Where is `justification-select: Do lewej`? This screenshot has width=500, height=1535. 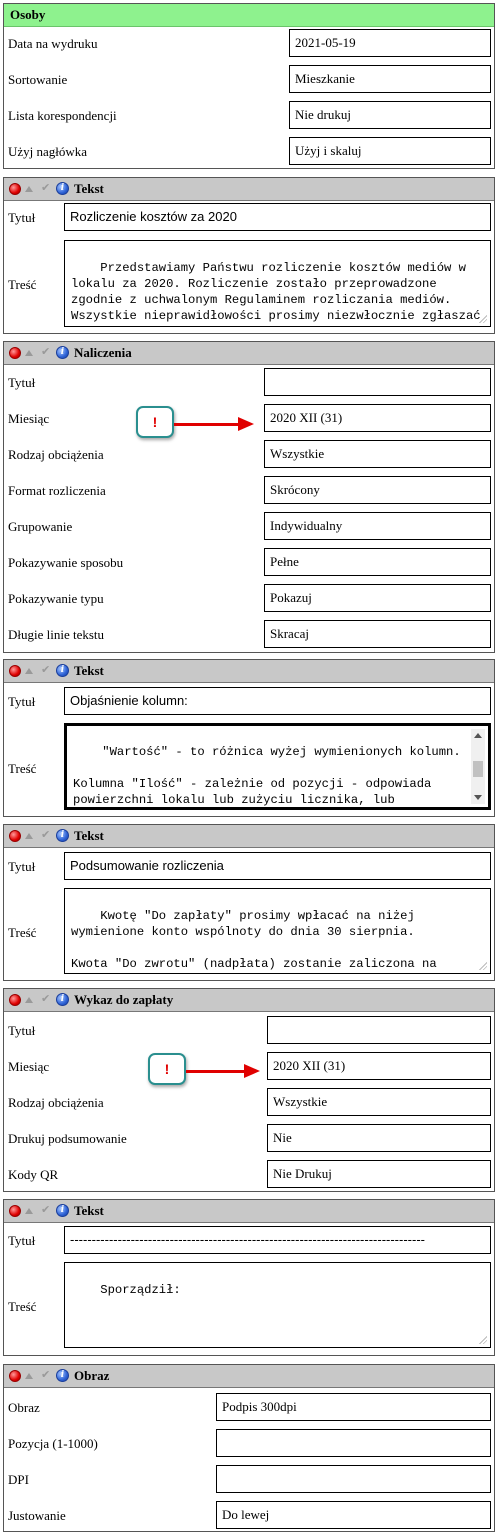 justification-select: Do lewej is located at coordinates (353, 1515).